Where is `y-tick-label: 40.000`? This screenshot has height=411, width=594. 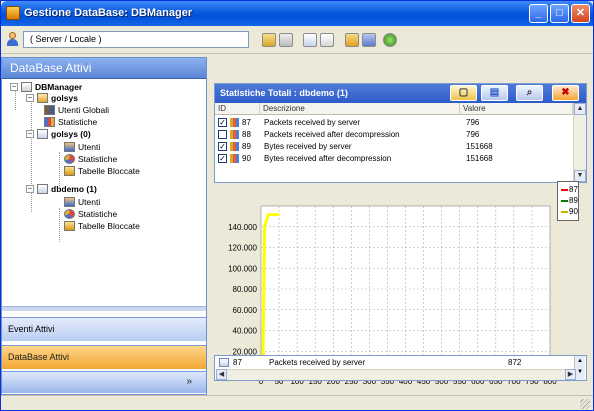
y-tick-label: 40.000 is located at coordinates (245, 331).